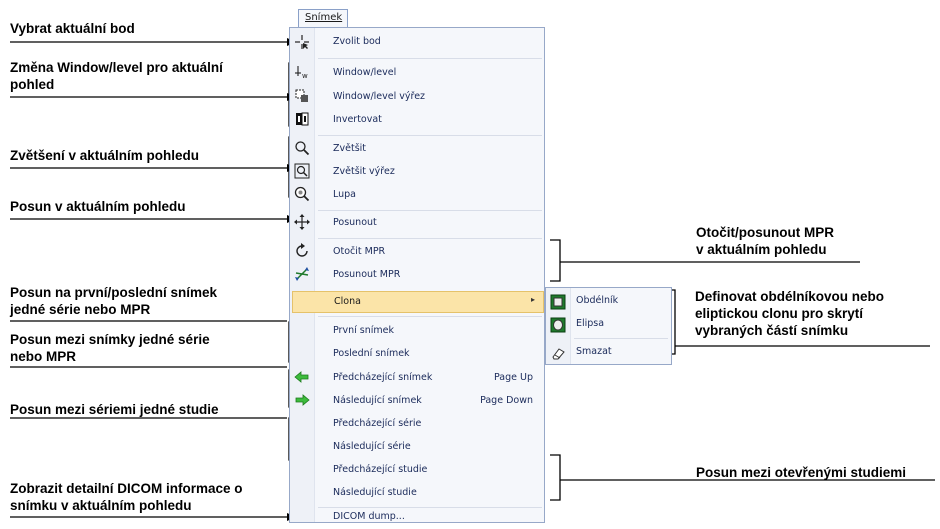 The width and height of the screenshot is (940, 529). Describe the element at coordinates (429, 471) in the screenshot. I see `menu-item-predchazejici-studie: Předcházející studie` at that location.